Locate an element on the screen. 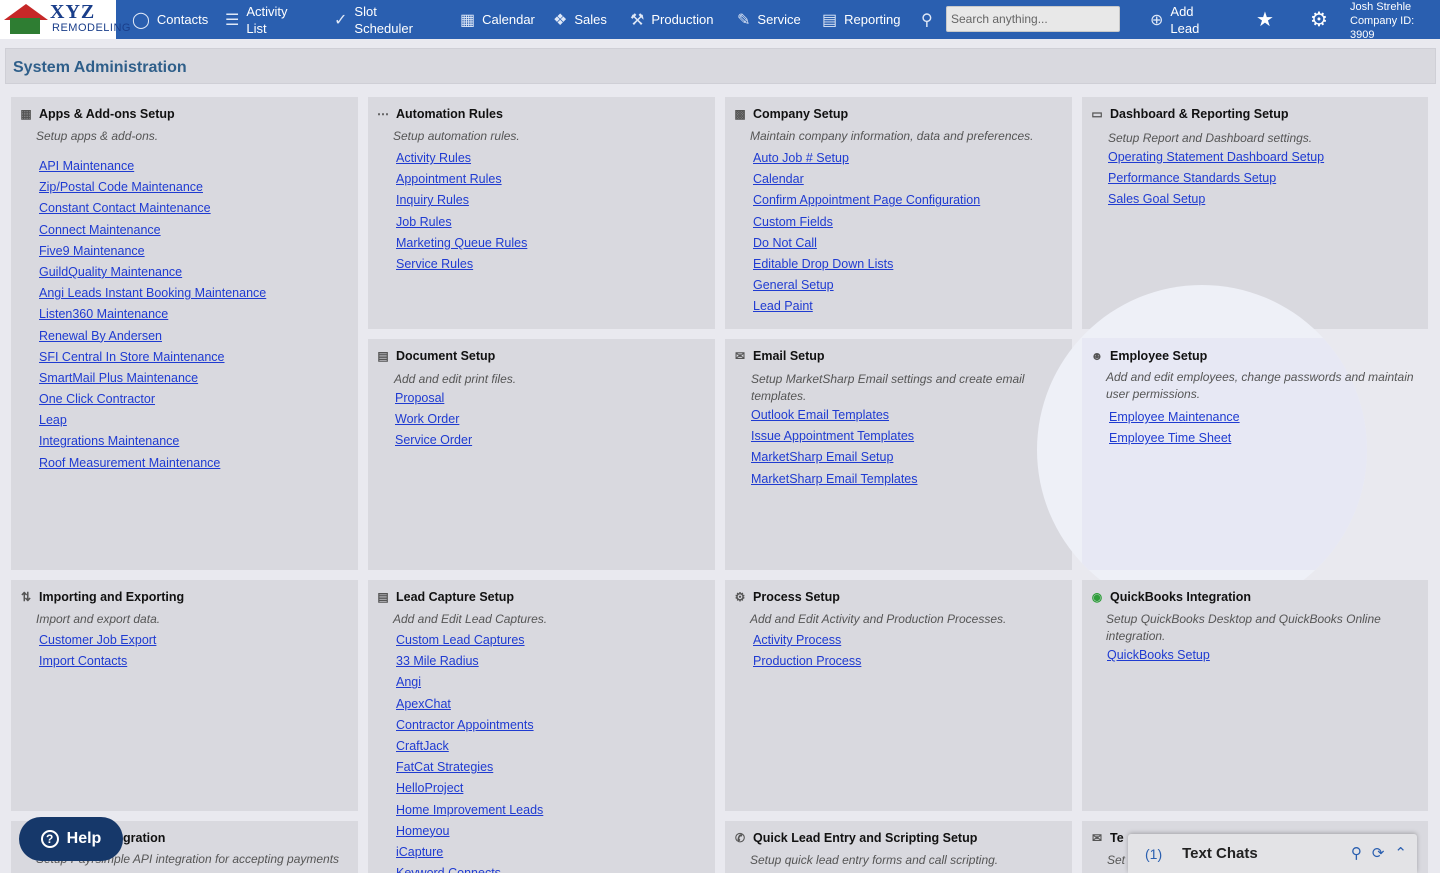 This screenshot has width=1440, height=873. setup-link: HelloProject is located at coordinates (429, 788).